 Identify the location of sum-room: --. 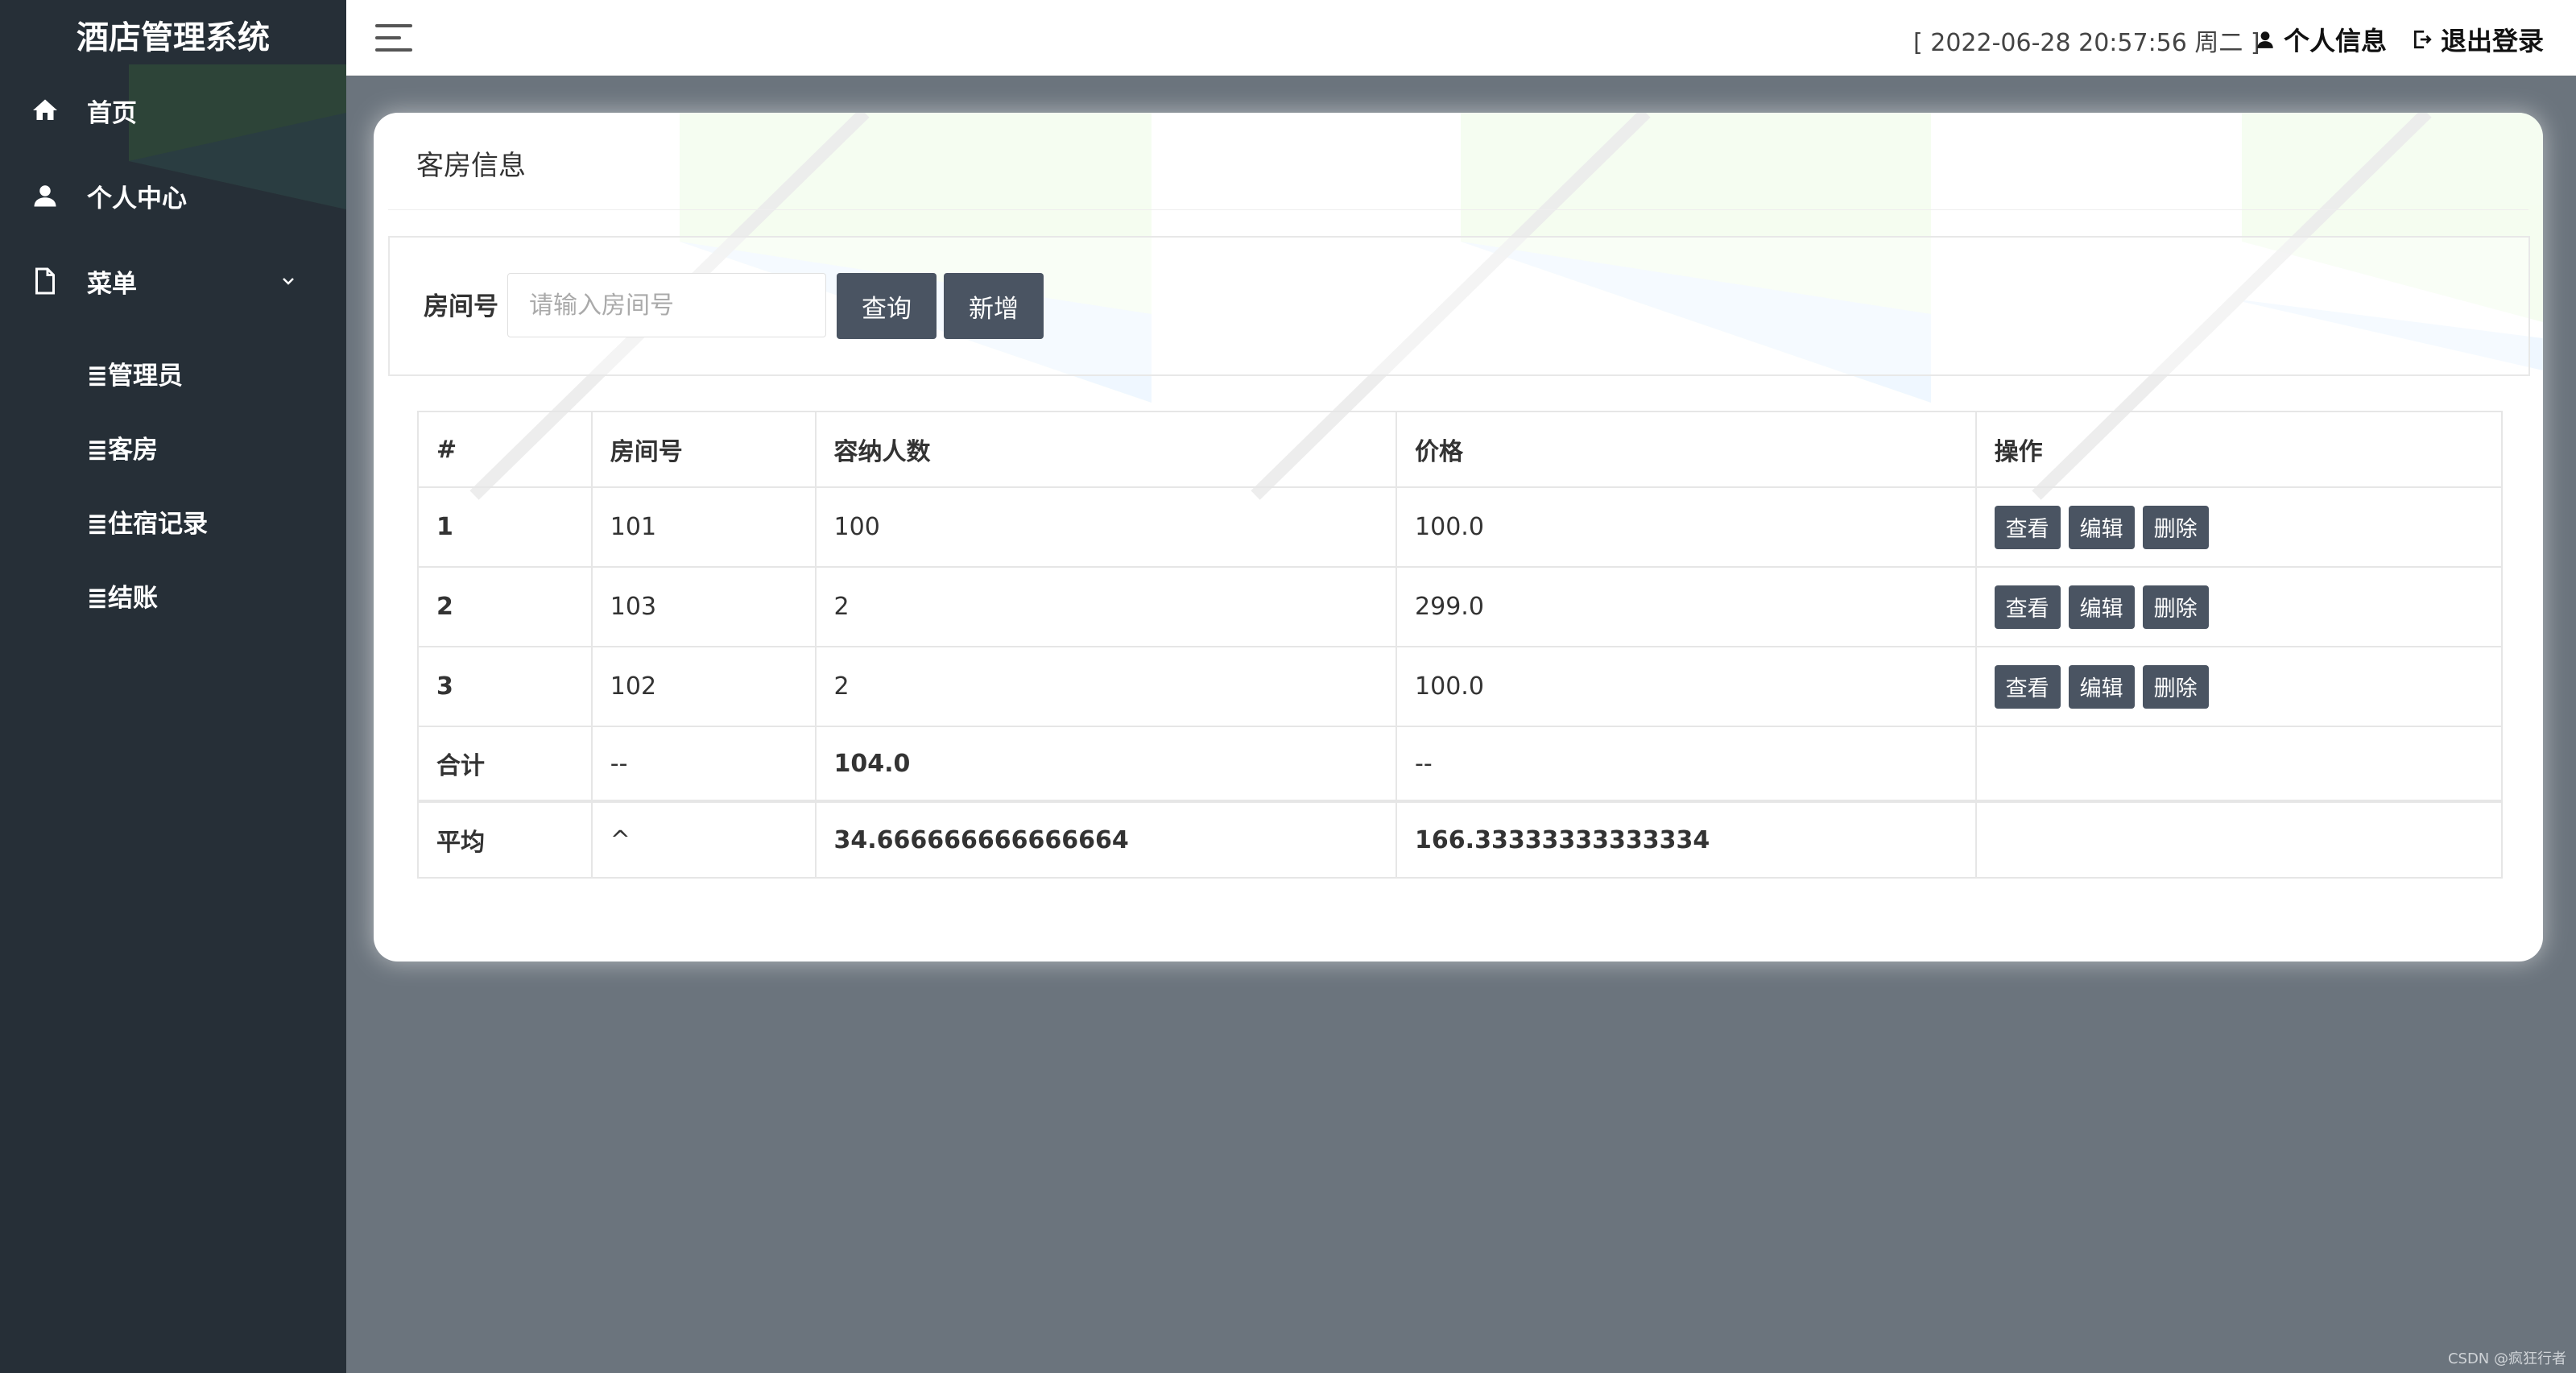
(703, 764).